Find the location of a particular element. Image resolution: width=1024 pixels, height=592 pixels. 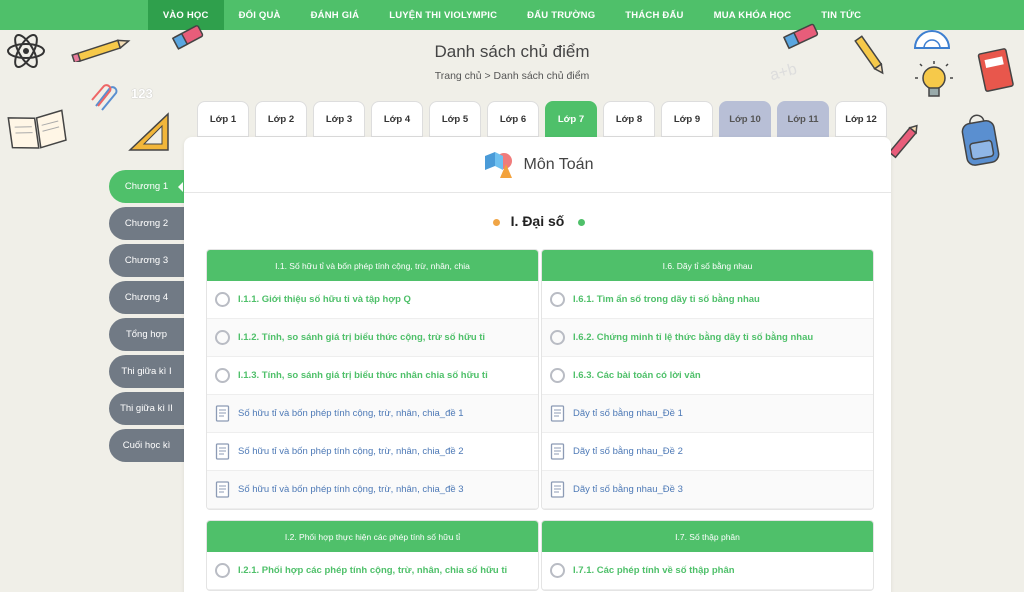

breadcrumb: Trang chủ > Danh sách chủ điểm is located at coordinates (512, 76).